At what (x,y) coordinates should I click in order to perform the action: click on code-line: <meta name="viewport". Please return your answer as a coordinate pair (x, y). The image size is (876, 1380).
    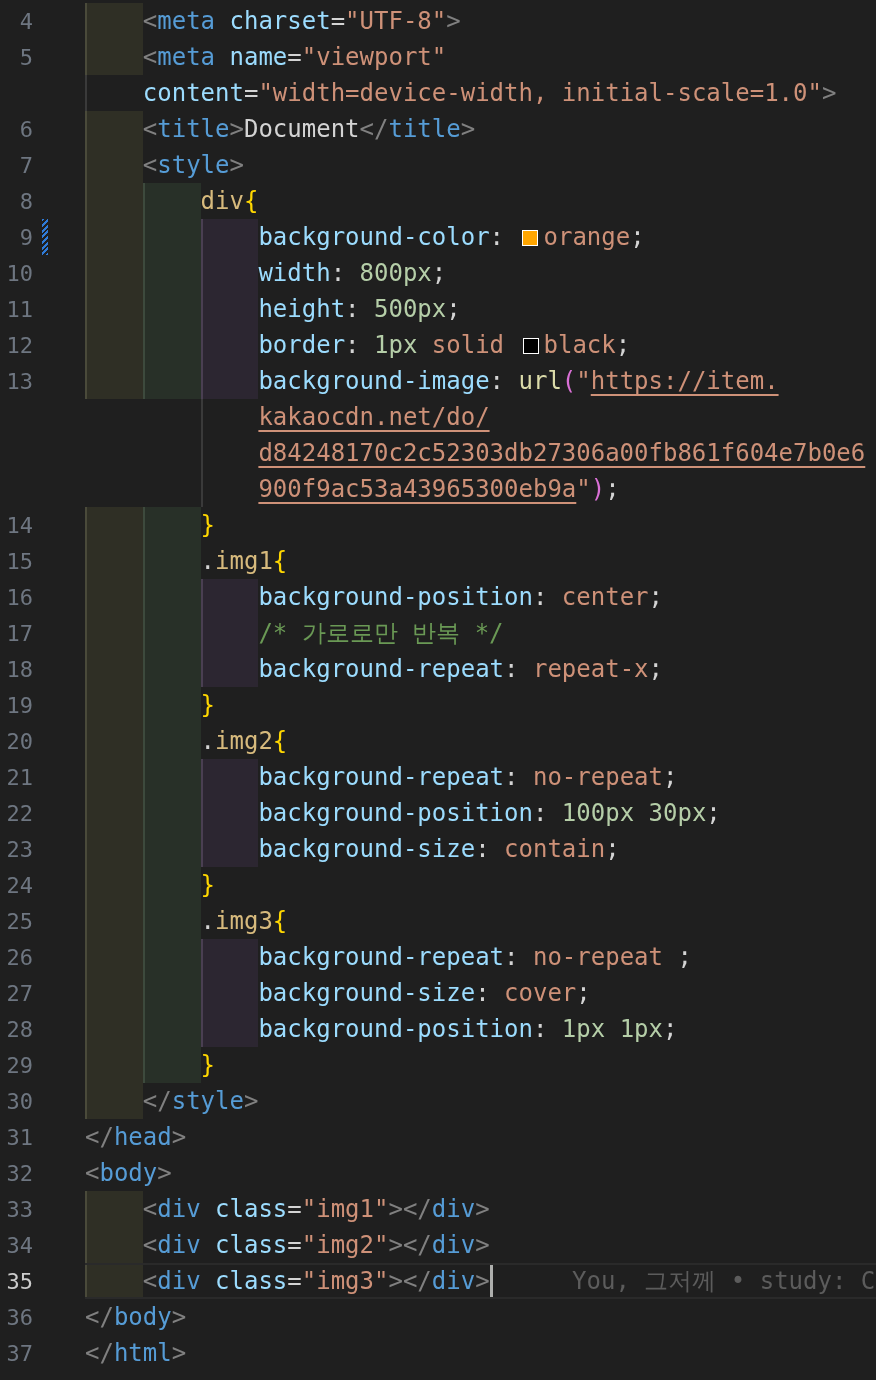
    Looking at the image, I should click on (294, 57).